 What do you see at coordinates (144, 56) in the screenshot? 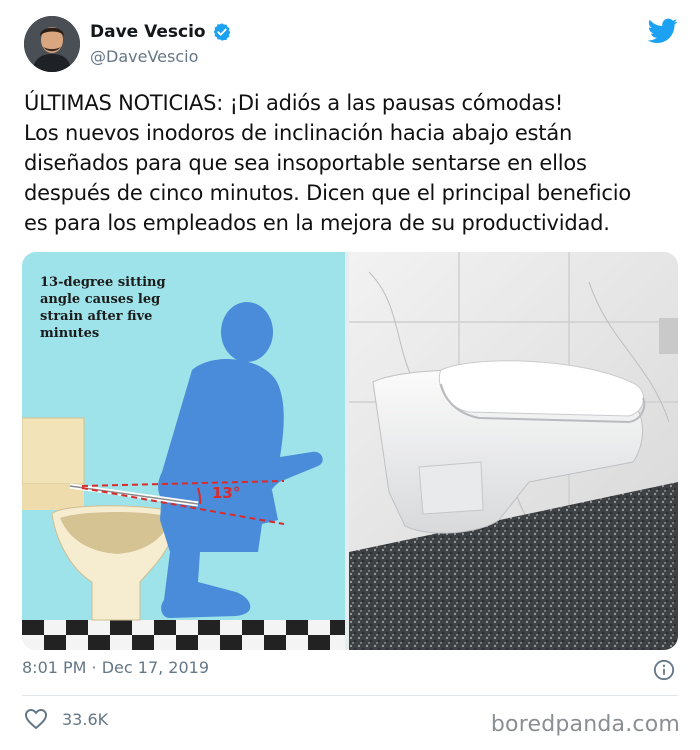
I see `author-handle: @DaveVescio` at bounding box center [144, 56].